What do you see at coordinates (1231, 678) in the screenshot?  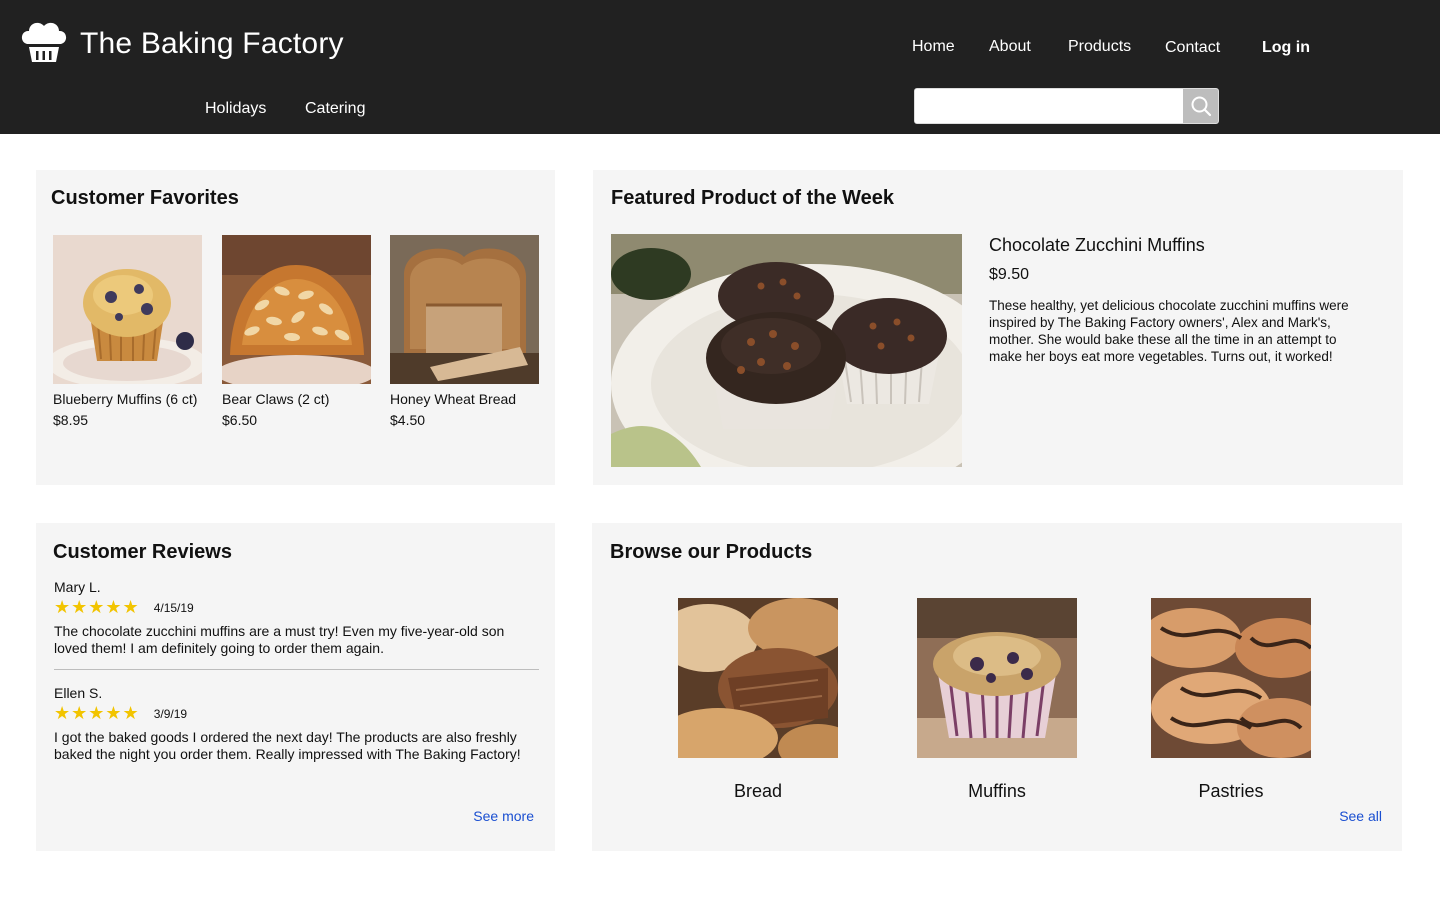 I see `pastries-image` at bounding box center [1231, 678].